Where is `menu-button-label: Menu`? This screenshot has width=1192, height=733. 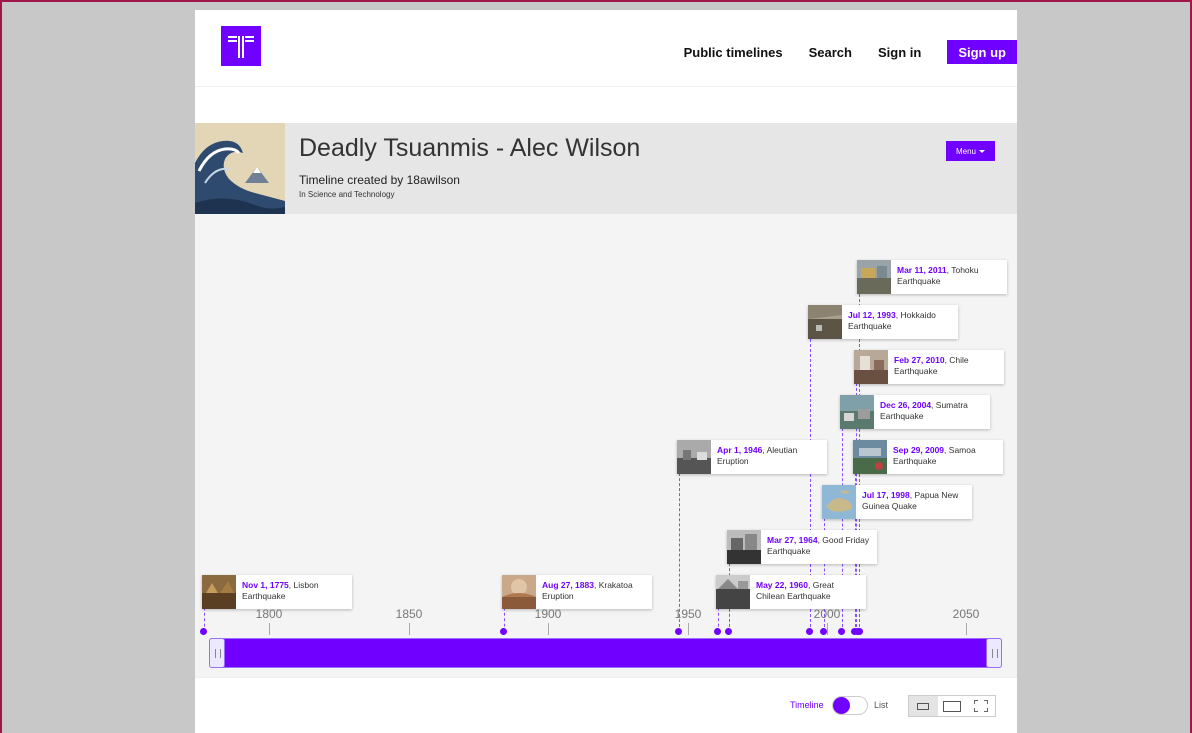
menu-button-label: Menu is located at coordinates (965, 151).